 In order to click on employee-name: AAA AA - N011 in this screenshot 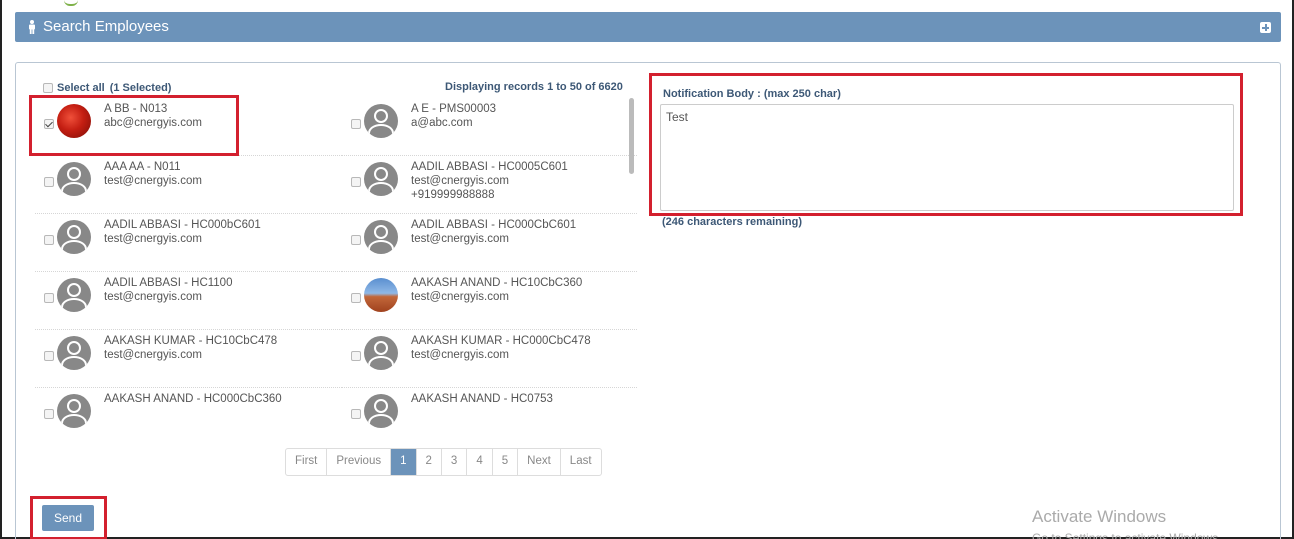, I will do `click(142, 167)`.